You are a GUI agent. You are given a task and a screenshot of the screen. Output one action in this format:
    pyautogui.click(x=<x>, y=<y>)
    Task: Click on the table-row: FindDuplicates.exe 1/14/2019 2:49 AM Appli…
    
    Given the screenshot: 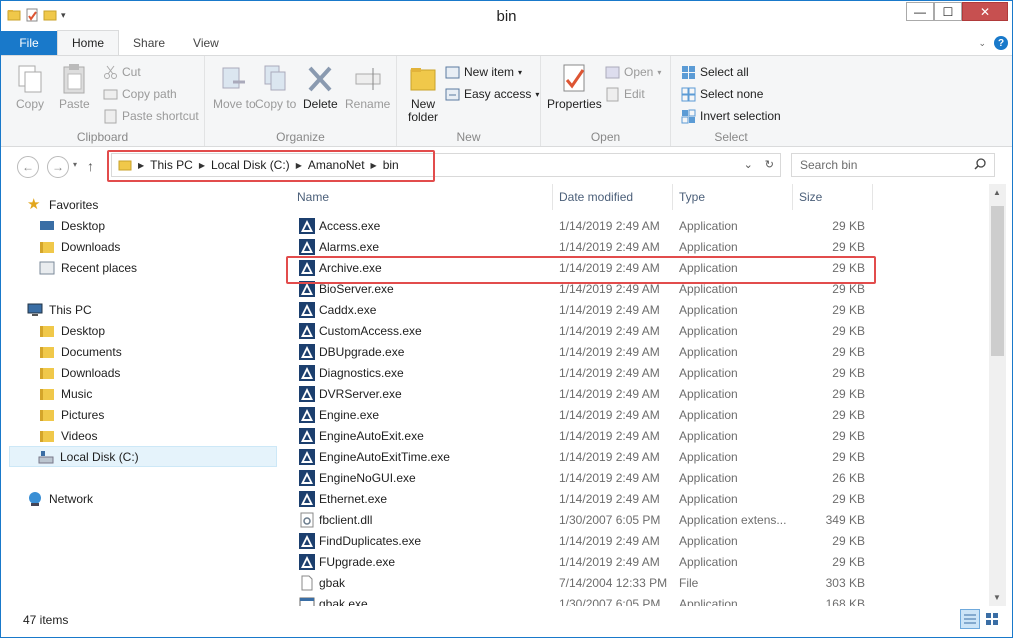 What is the action you would take?
    pyautogui.click(x=636, y=541)
    